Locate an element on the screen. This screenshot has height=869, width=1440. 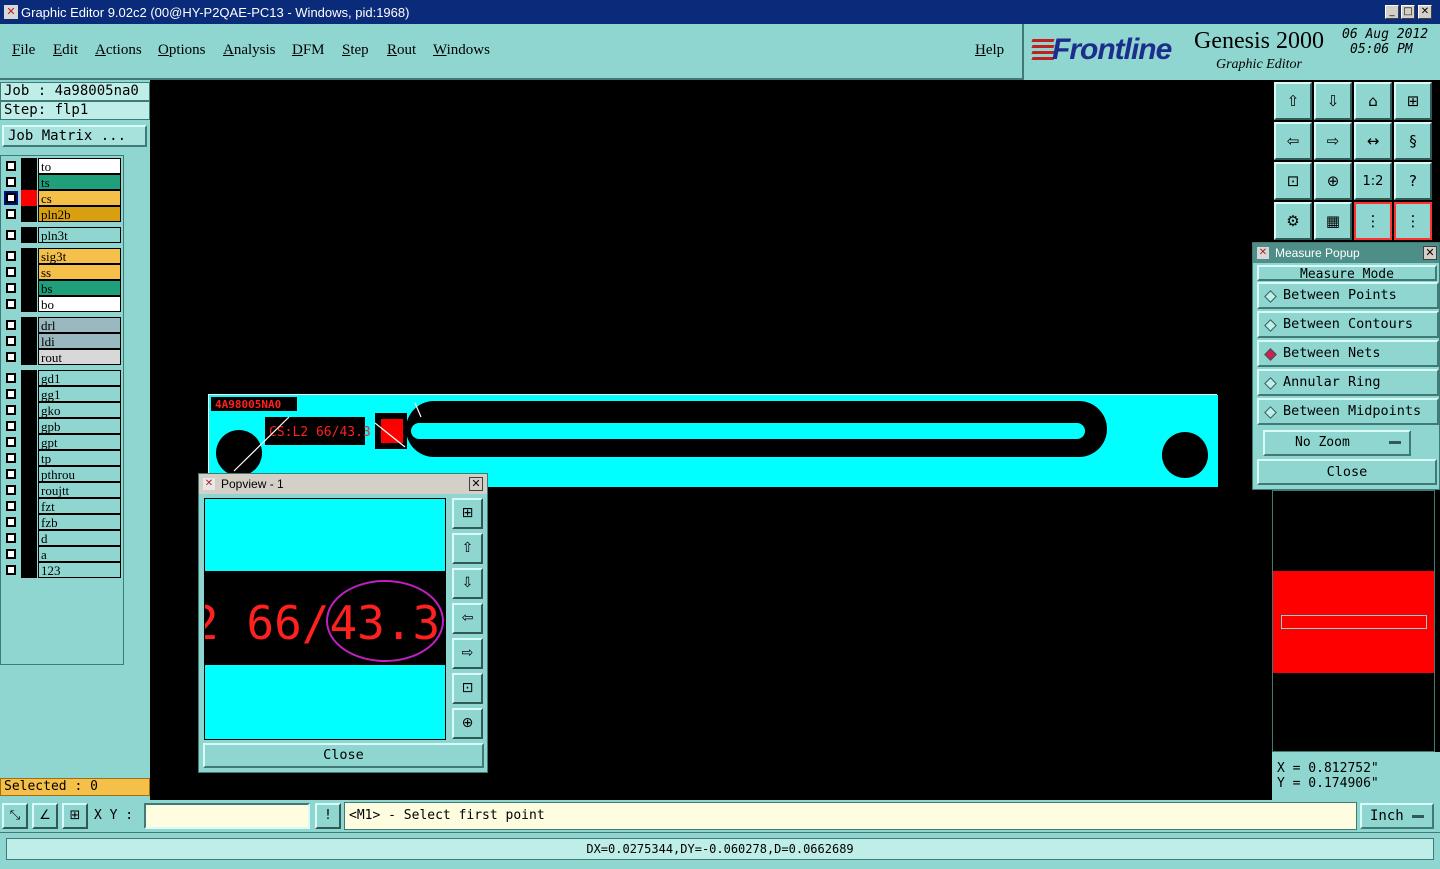
grid-icon: ▦ is located at coordinates (1333, 221).